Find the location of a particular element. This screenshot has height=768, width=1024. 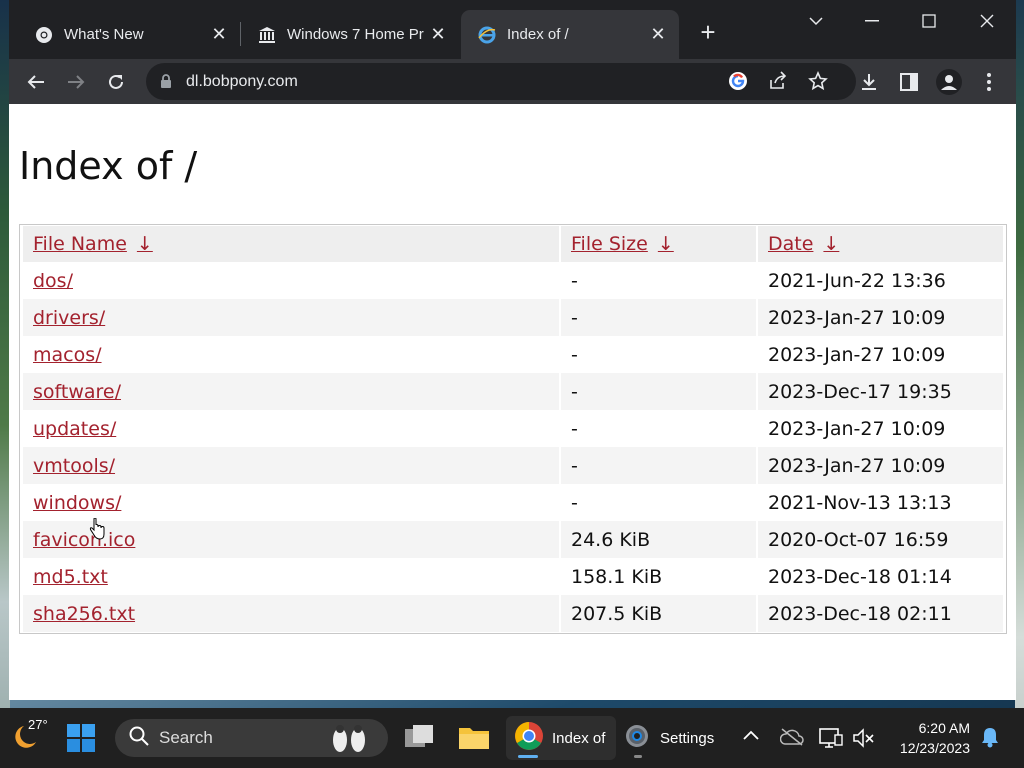

weather-widget: 27° is located at coordinates (31, 733).